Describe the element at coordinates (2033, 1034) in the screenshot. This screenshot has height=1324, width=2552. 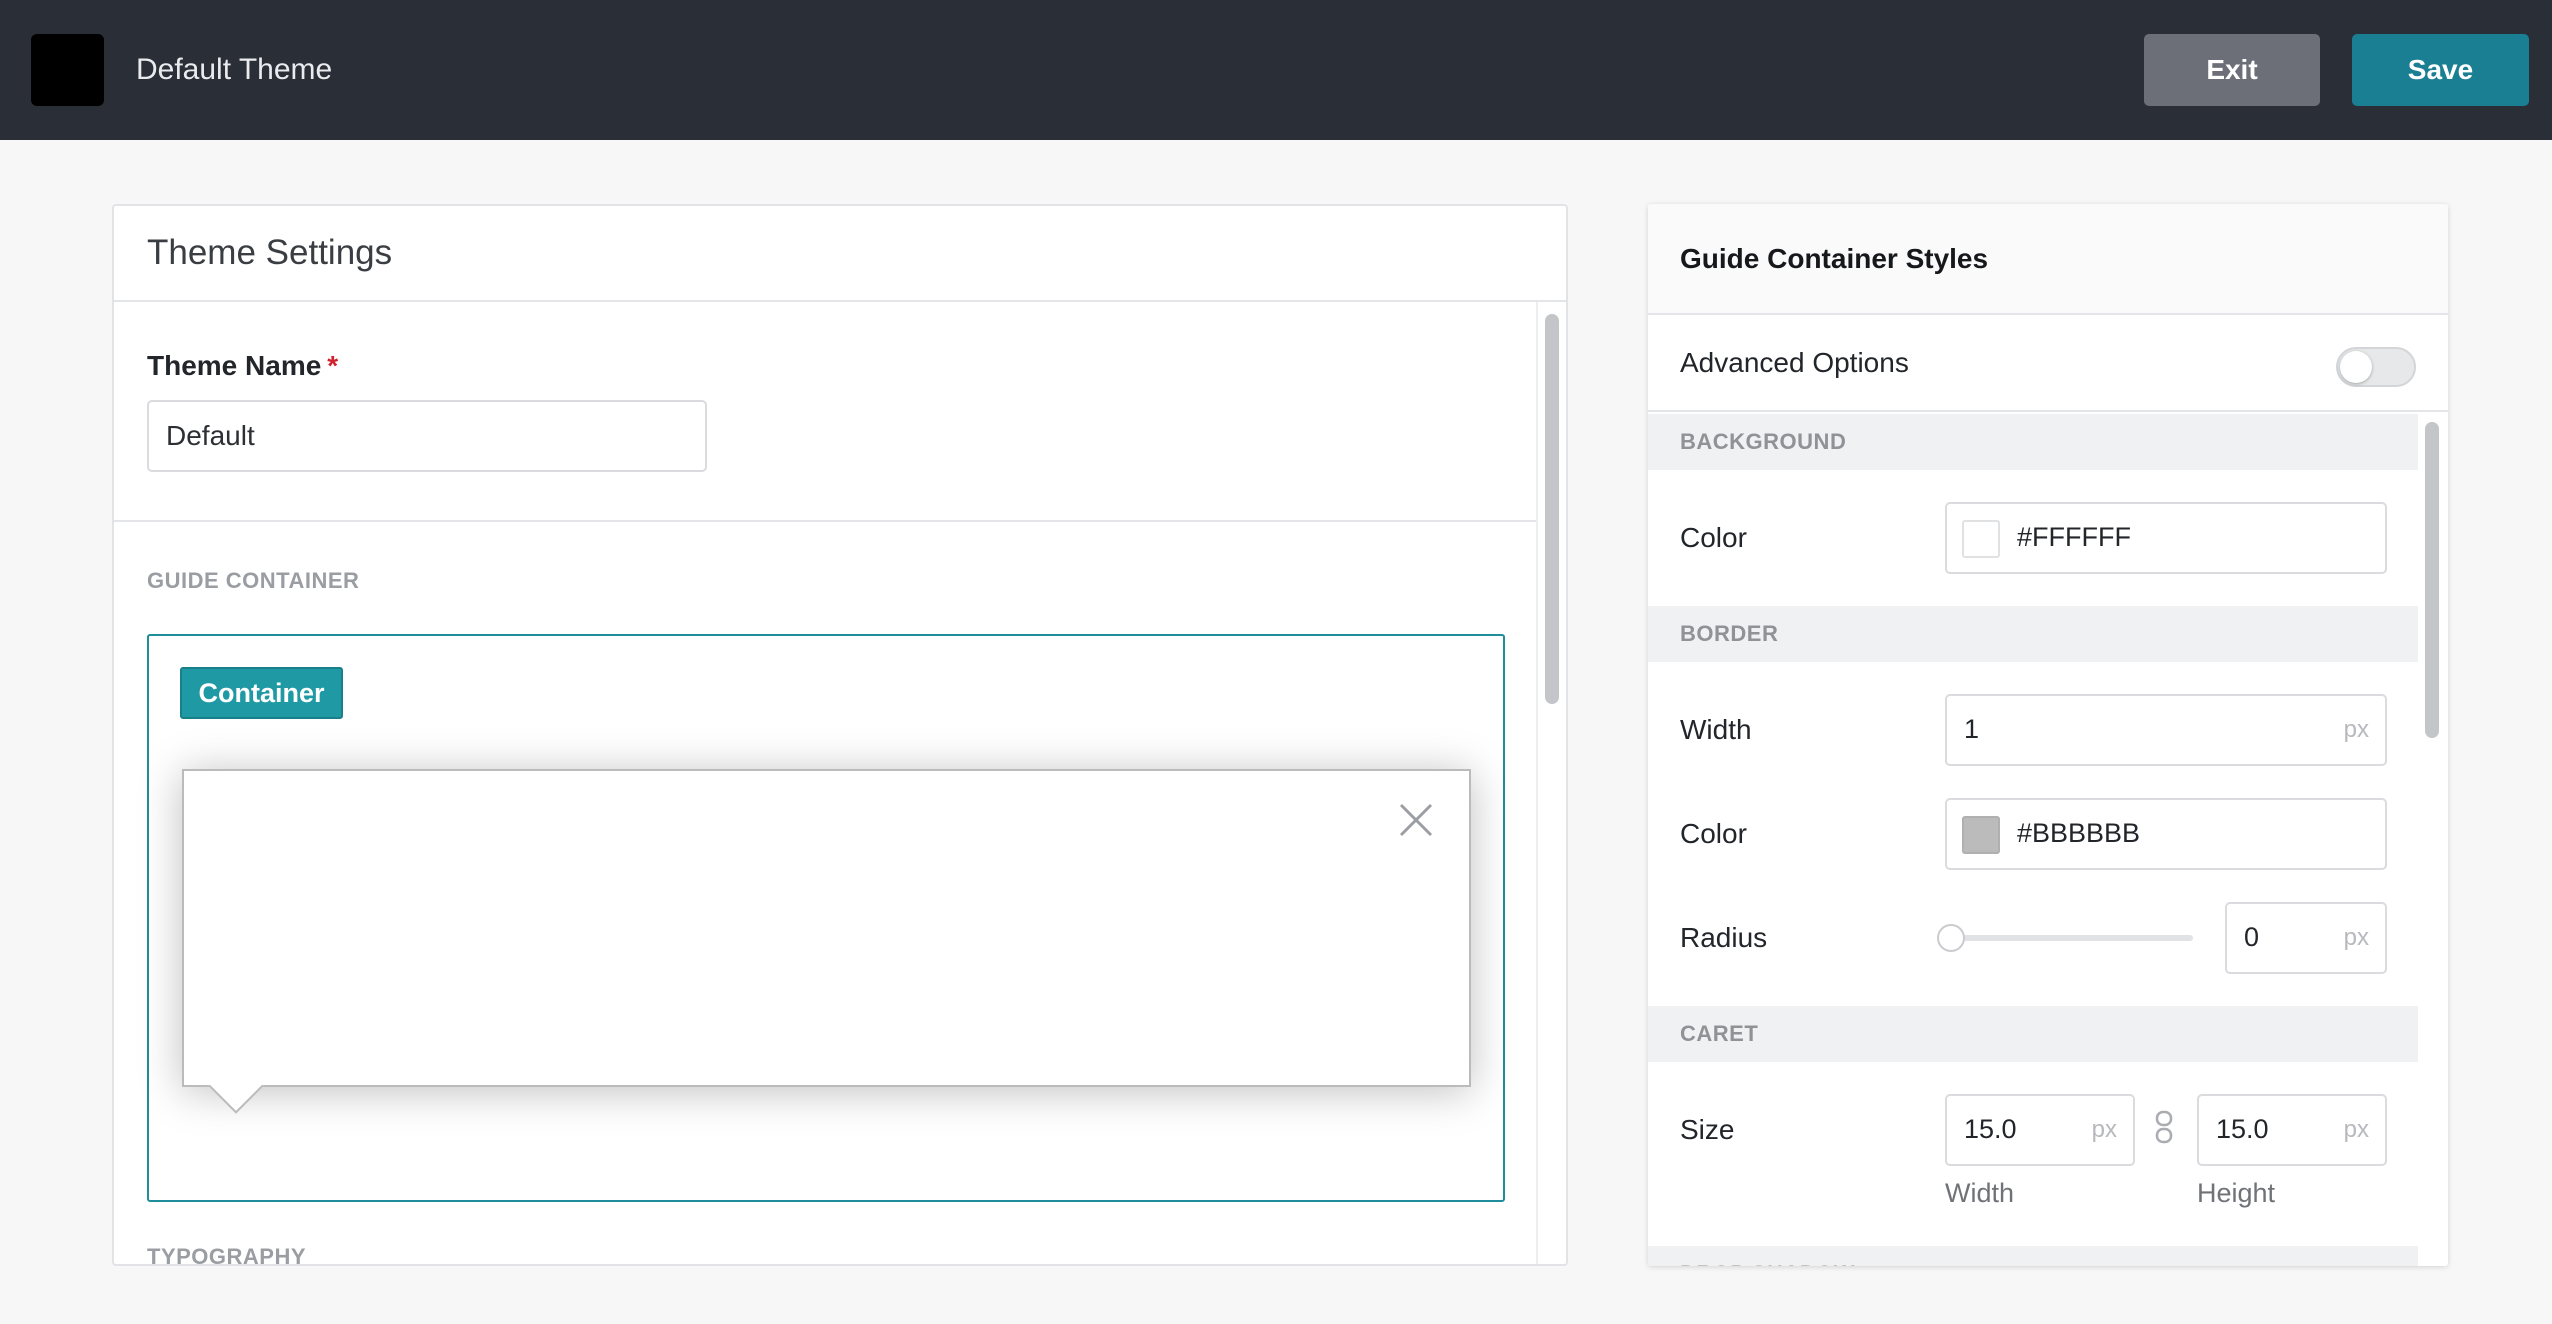
I see `caret-group-heading: CARET` at that location.